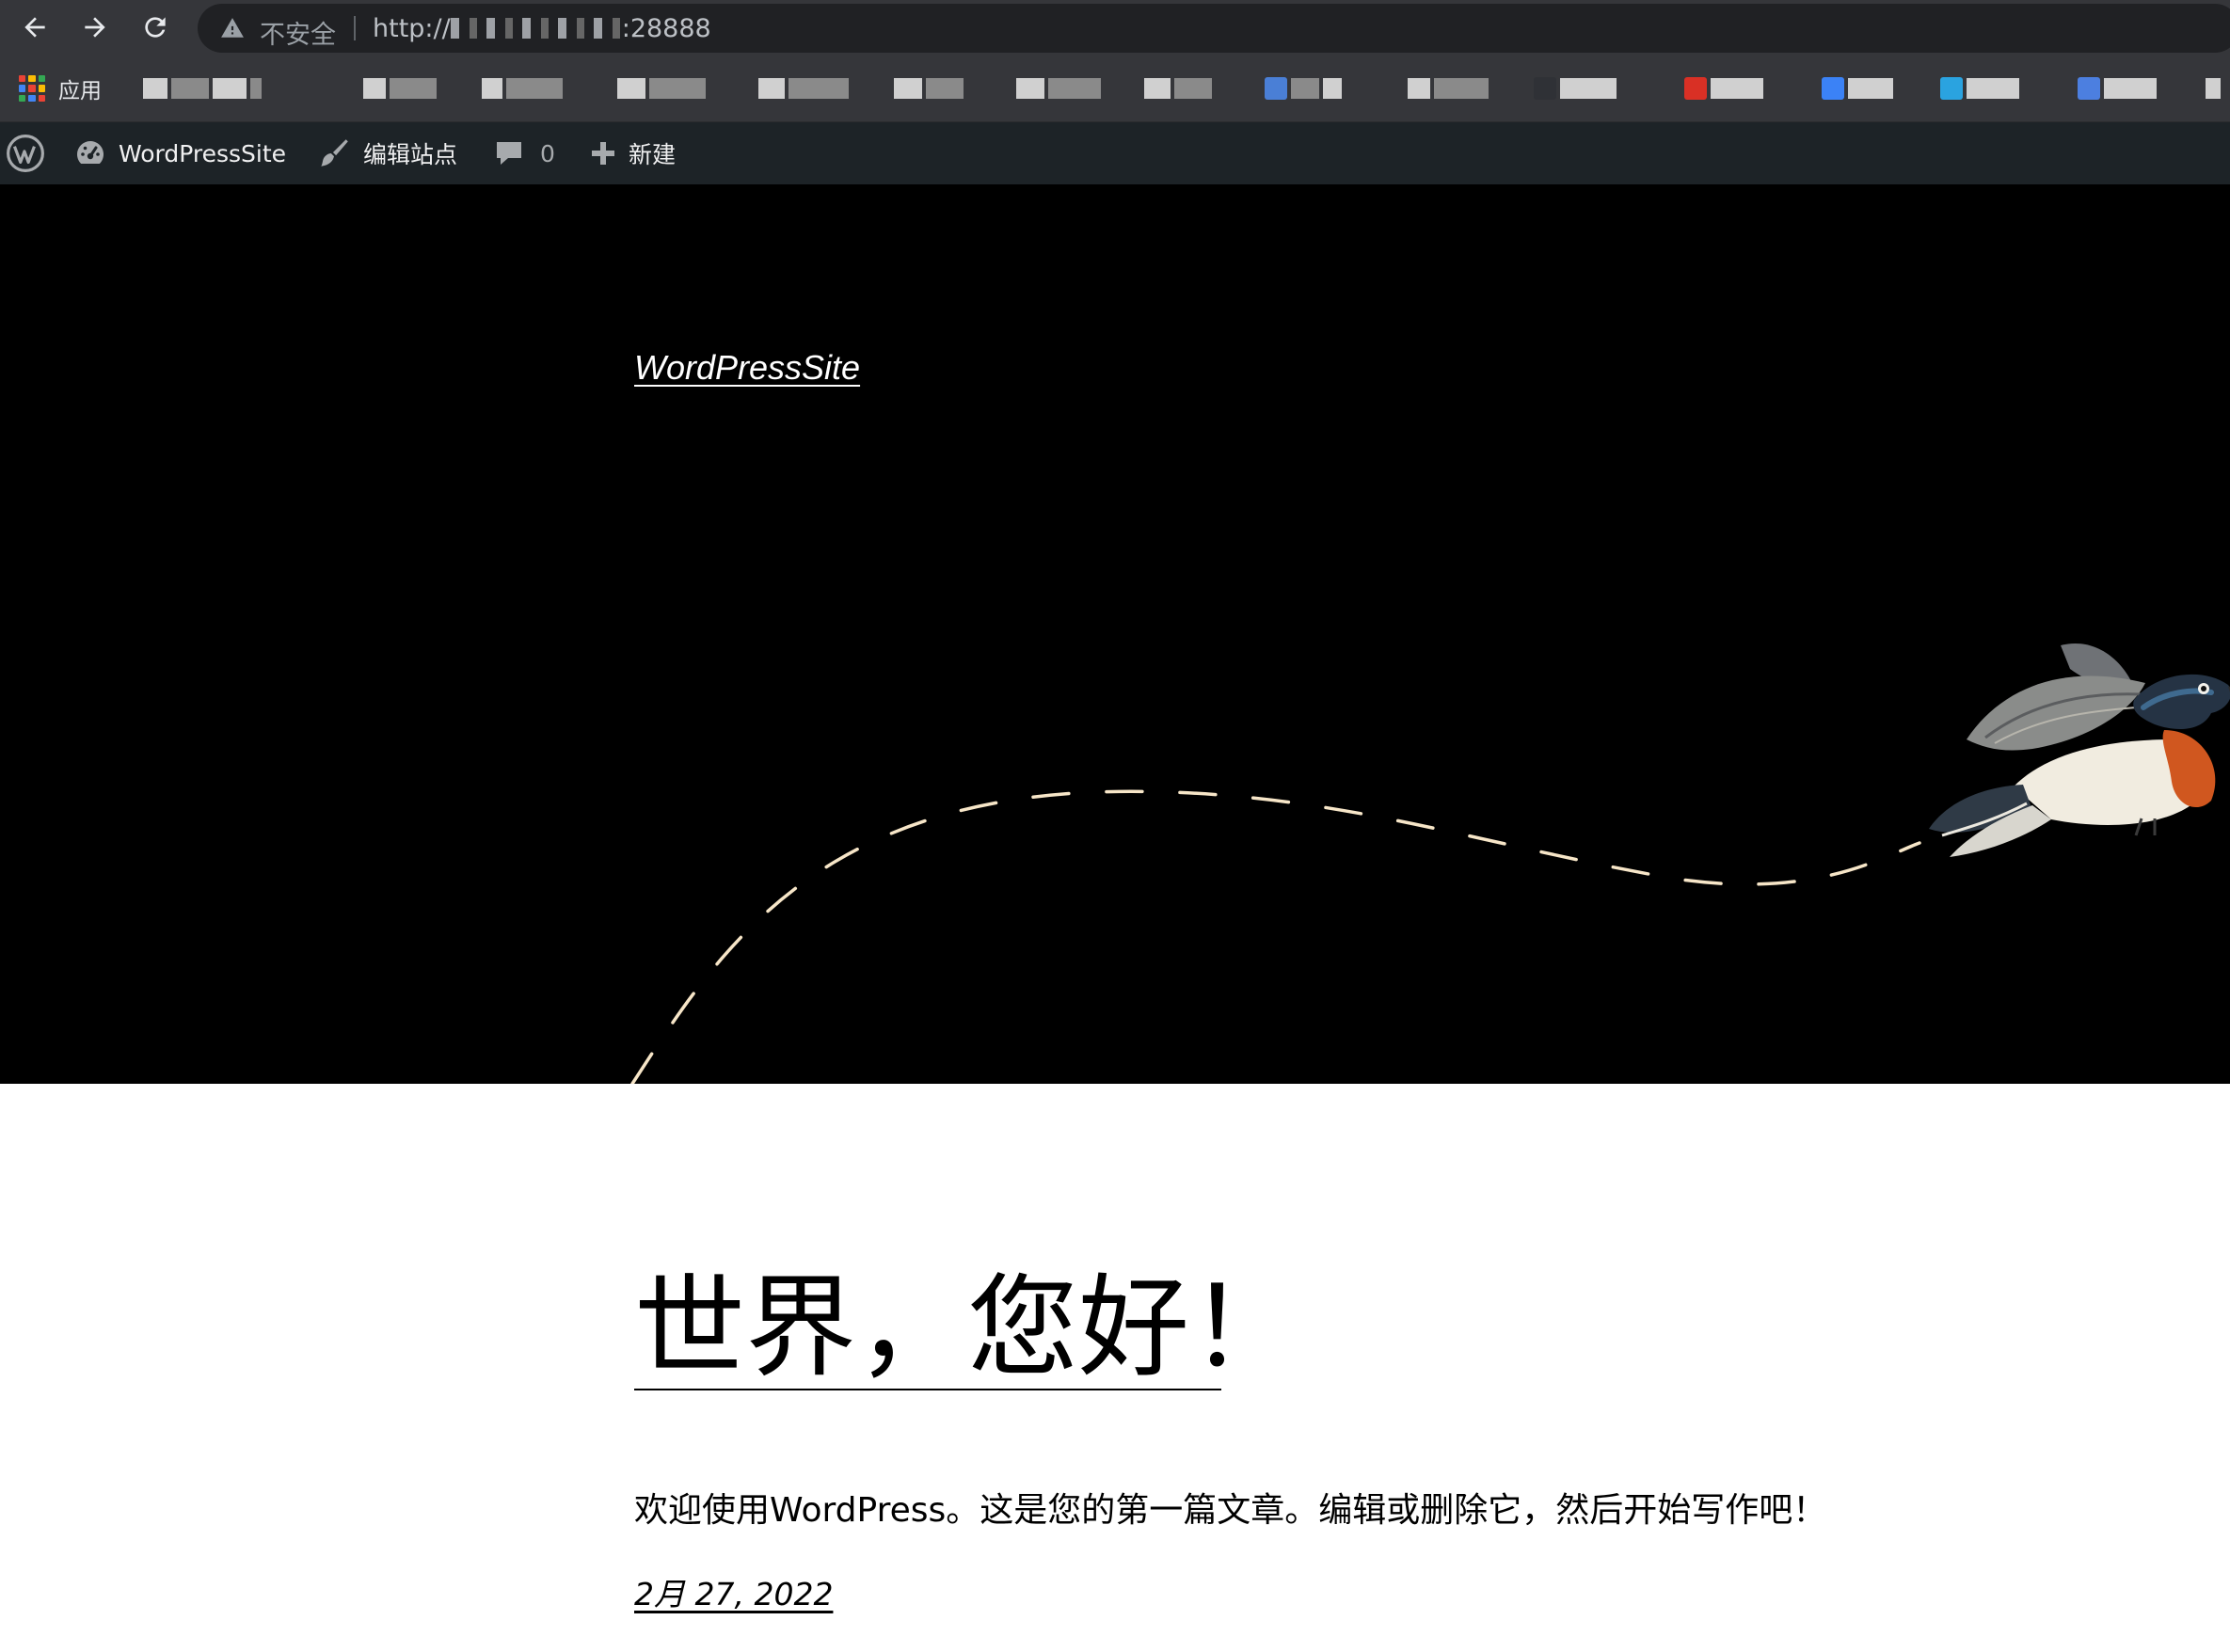  Describe the element at coordinates (1214, 28) in the screenshot. I see `address-bar: 不安全 http:// :28888` at that location.